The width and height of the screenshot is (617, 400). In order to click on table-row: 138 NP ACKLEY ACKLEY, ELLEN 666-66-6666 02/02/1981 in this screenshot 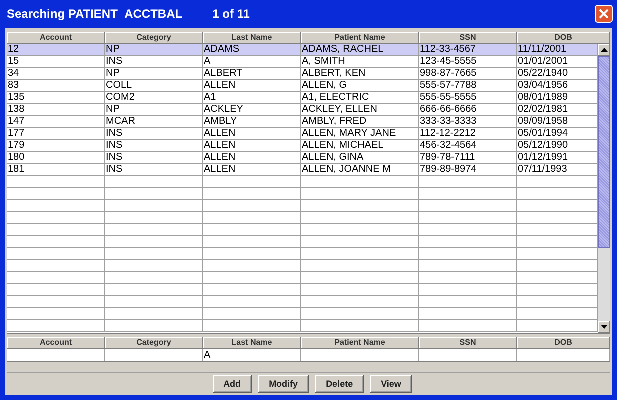, I will do `click(302, 110)`.